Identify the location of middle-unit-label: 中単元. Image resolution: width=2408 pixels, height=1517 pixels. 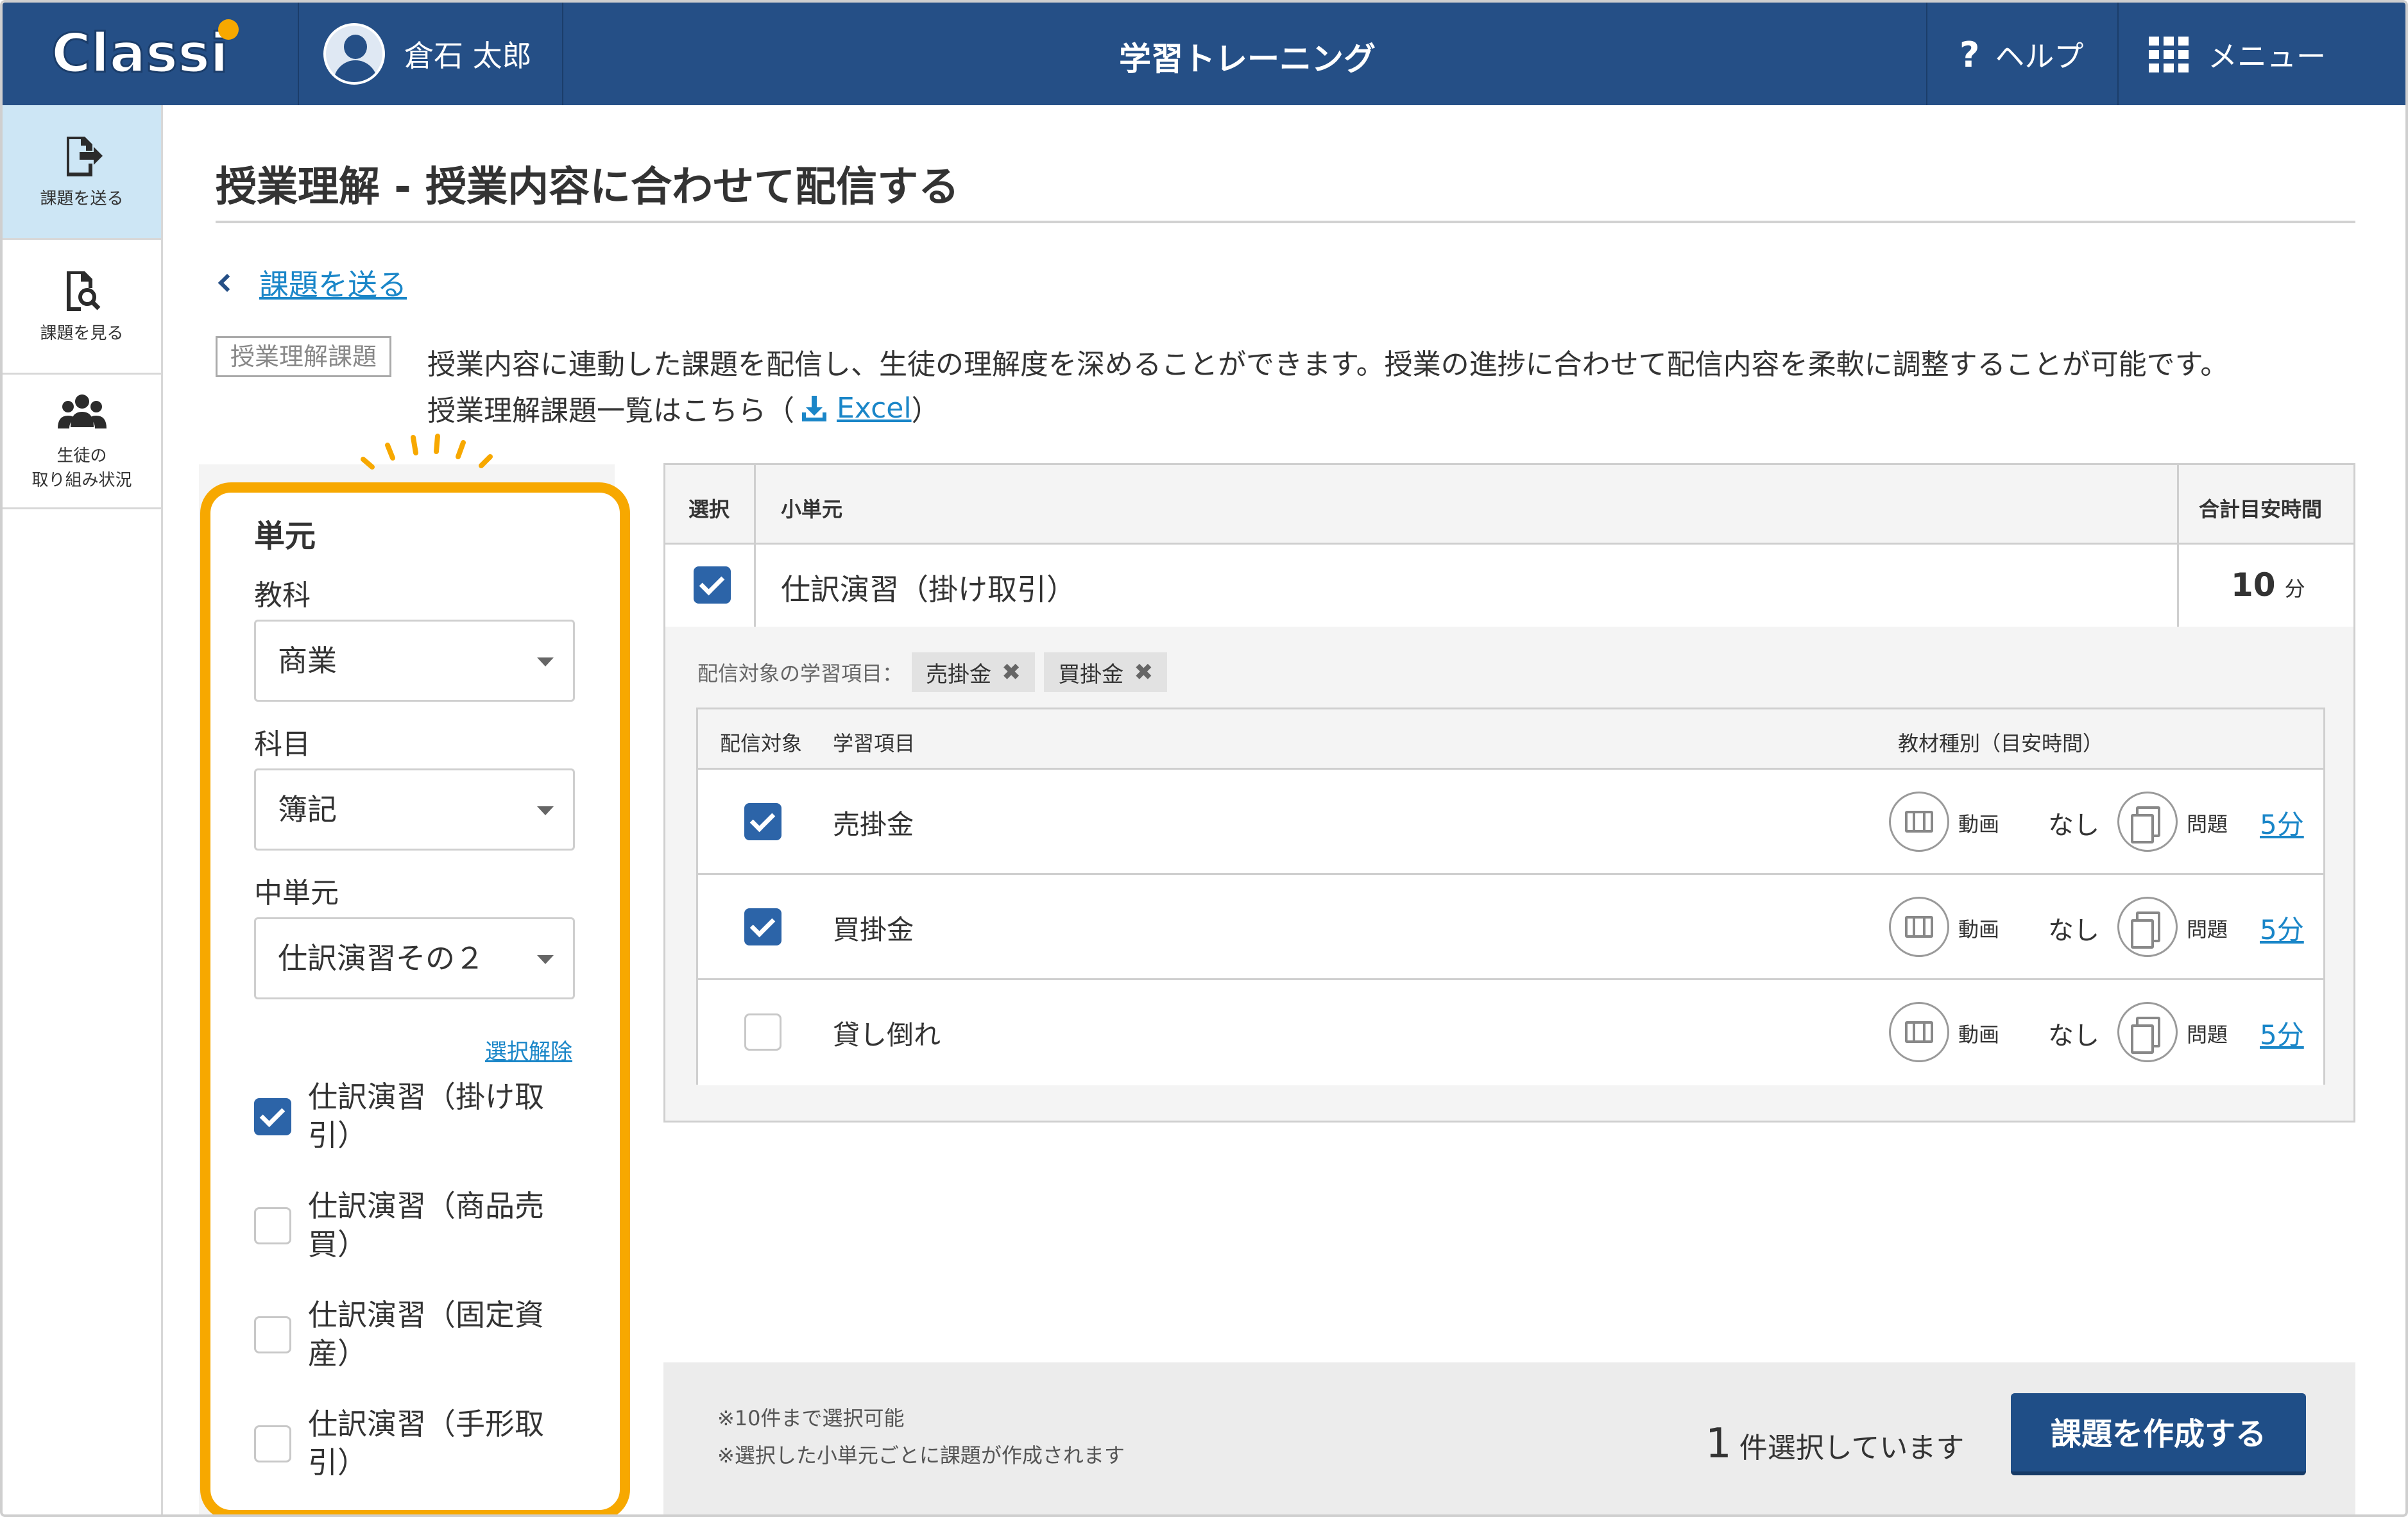
(296, 893).